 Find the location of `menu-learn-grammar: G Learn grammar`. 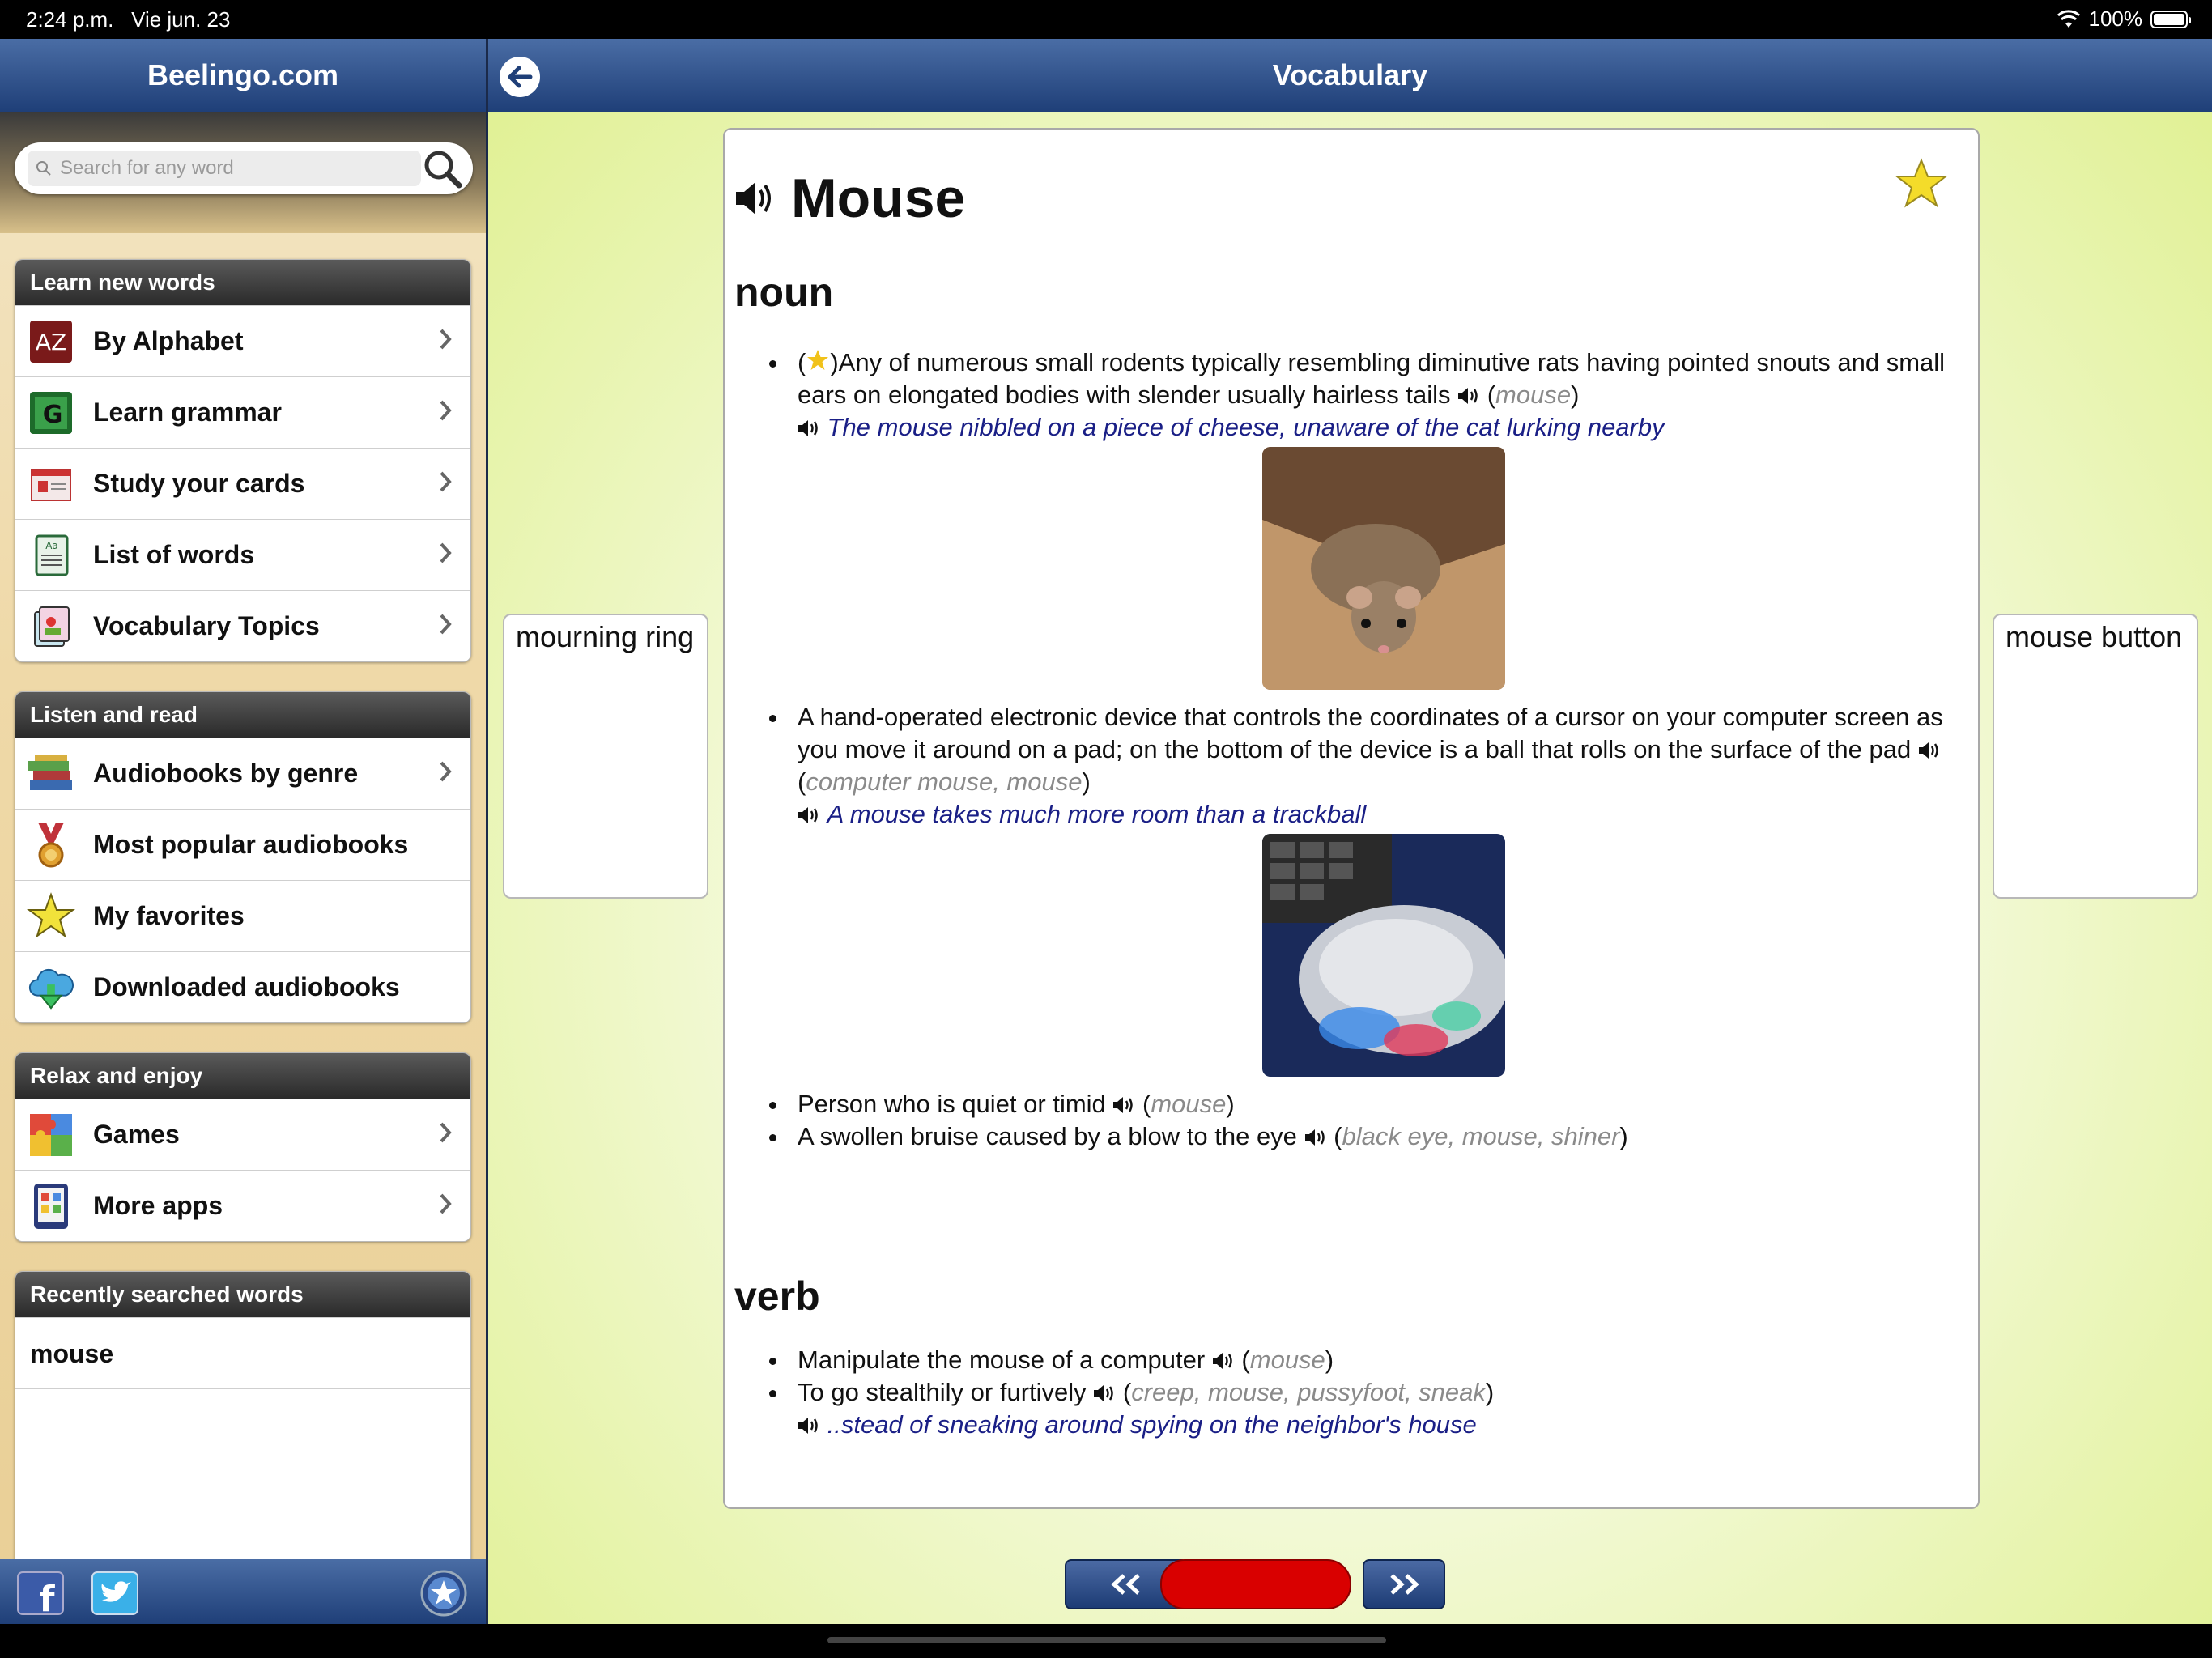

menu-learn-grammar: G Learn grammar is located at coordinates (242, 412).